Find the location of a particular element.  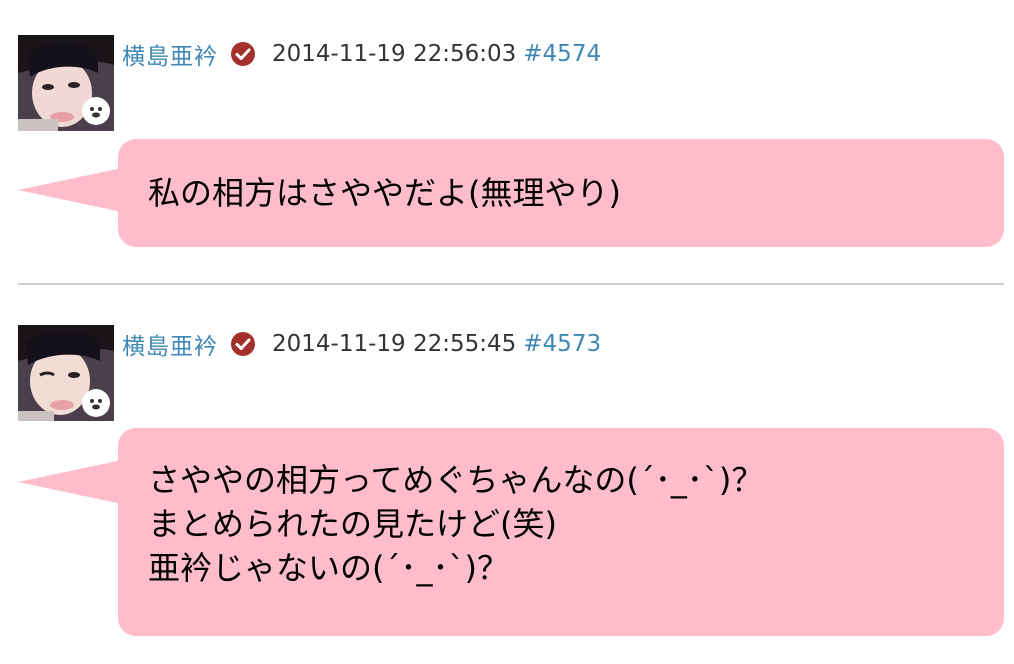

message-line: 私の相方はさややだよ(無理やり) is located at coordinates (384, 193).